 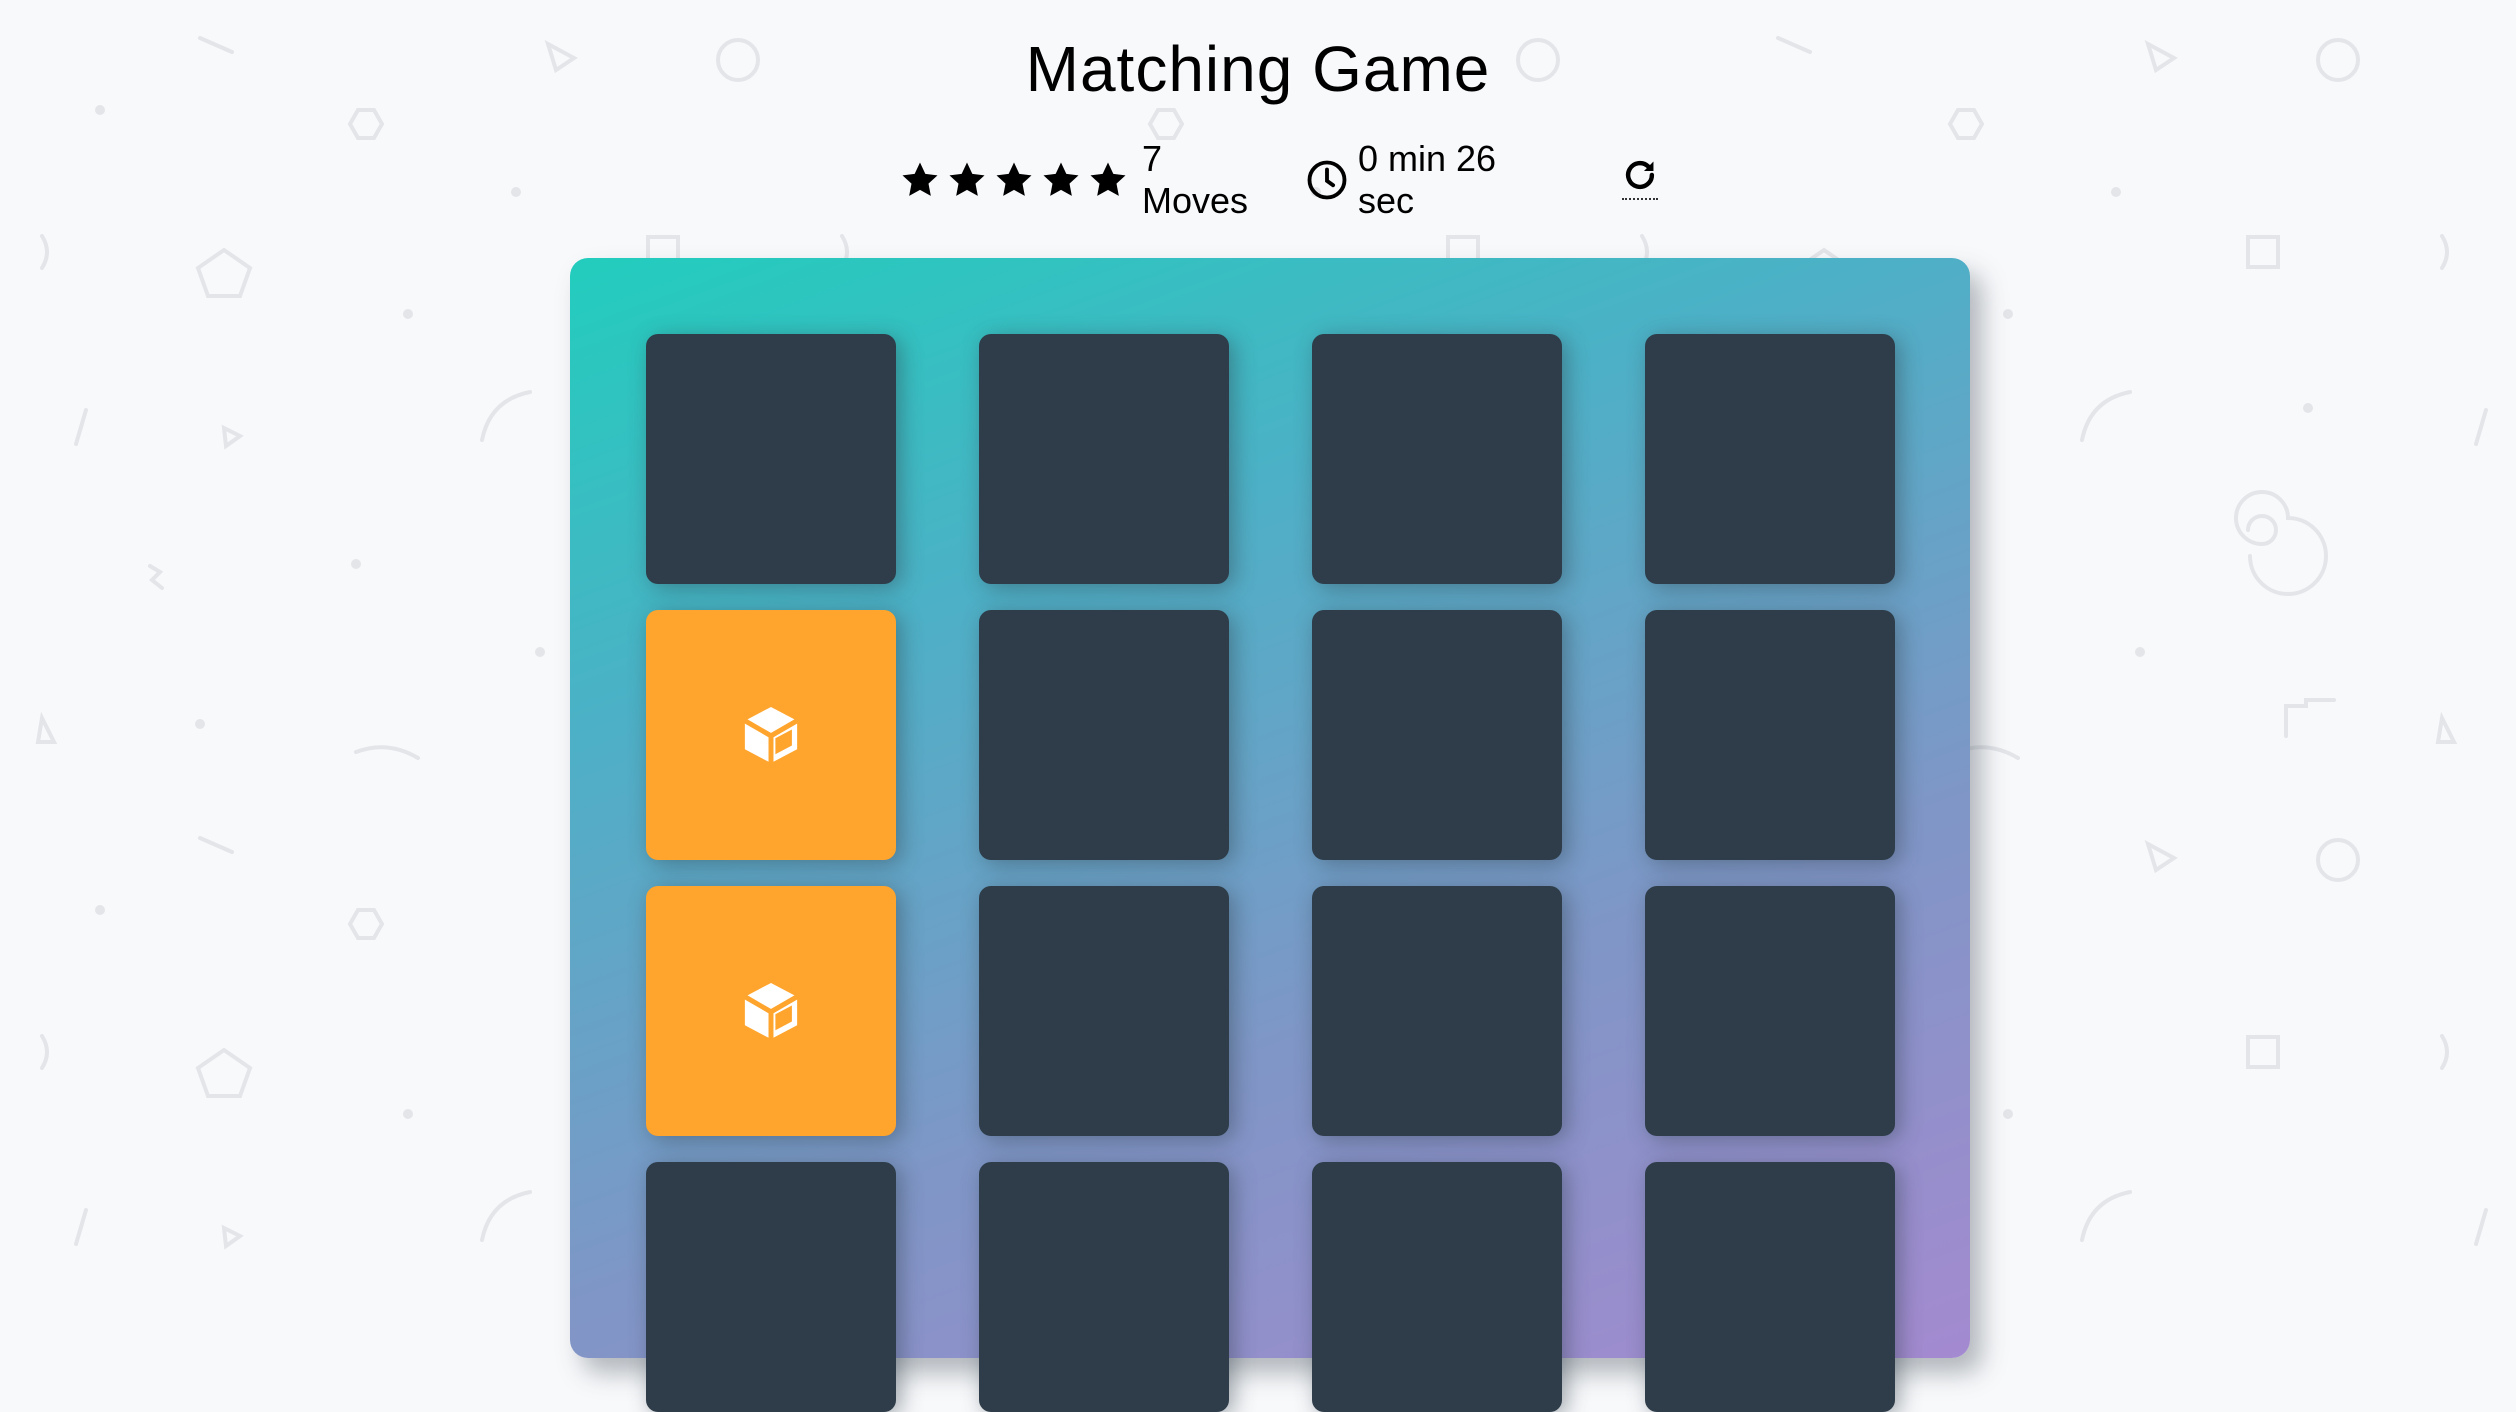 What do you see at coordinates (1327, 180) in the screenshot?
I see `clock-icon` at bounding box center [1327, 180].